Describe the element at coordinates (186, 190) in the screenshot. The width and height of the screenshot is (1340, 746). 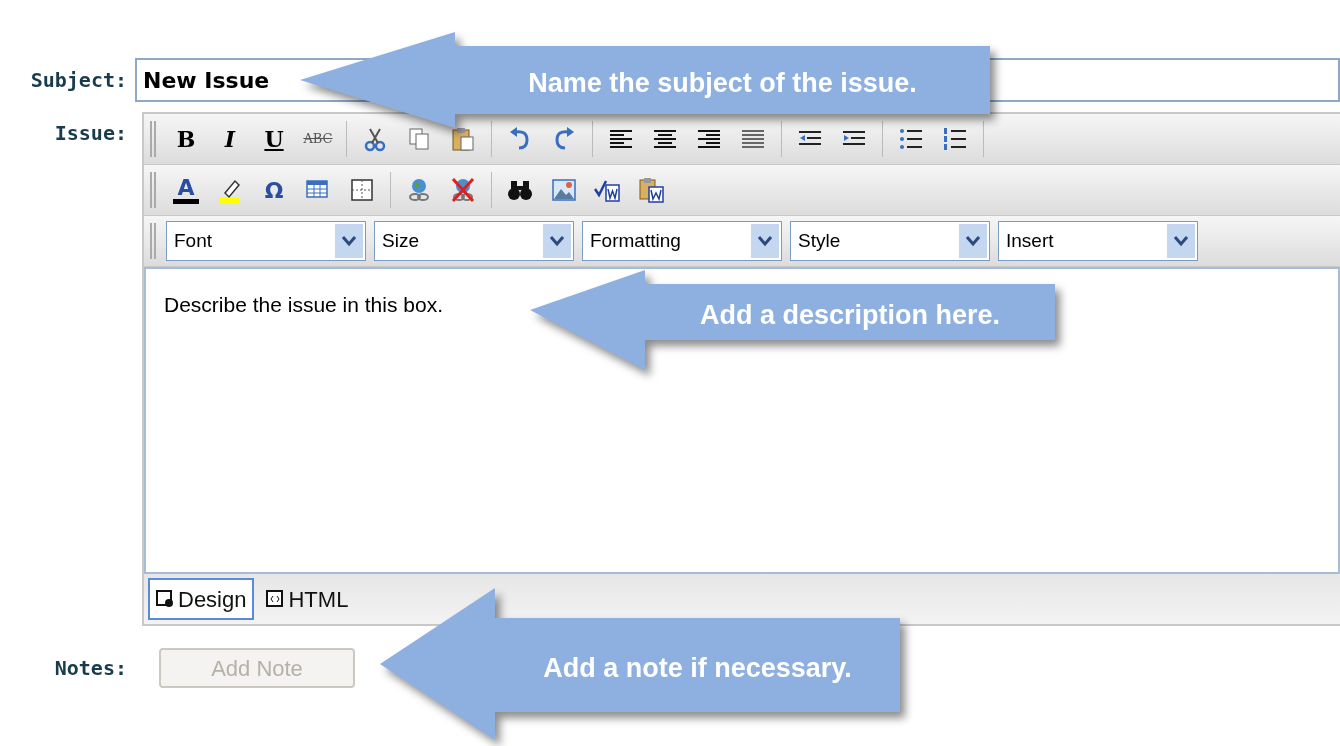
I see `font-color-button: A` at that location.